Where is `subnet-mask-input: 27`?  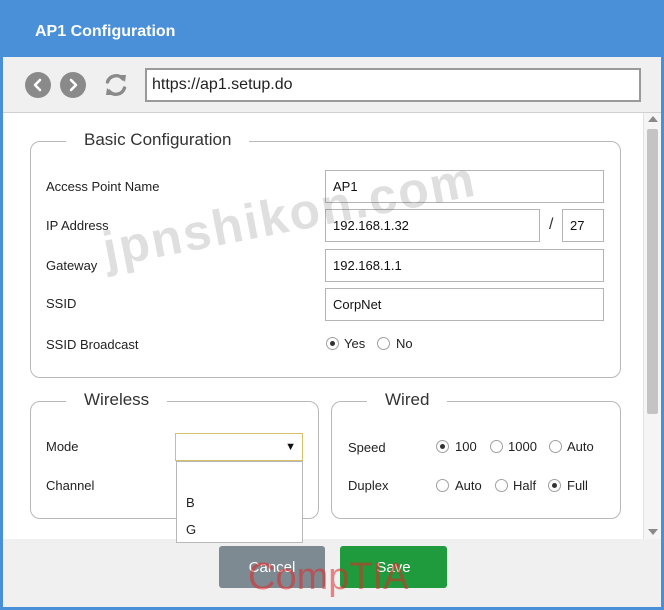
subnet-mask-input: 27 is located at coordinates (583, 225).